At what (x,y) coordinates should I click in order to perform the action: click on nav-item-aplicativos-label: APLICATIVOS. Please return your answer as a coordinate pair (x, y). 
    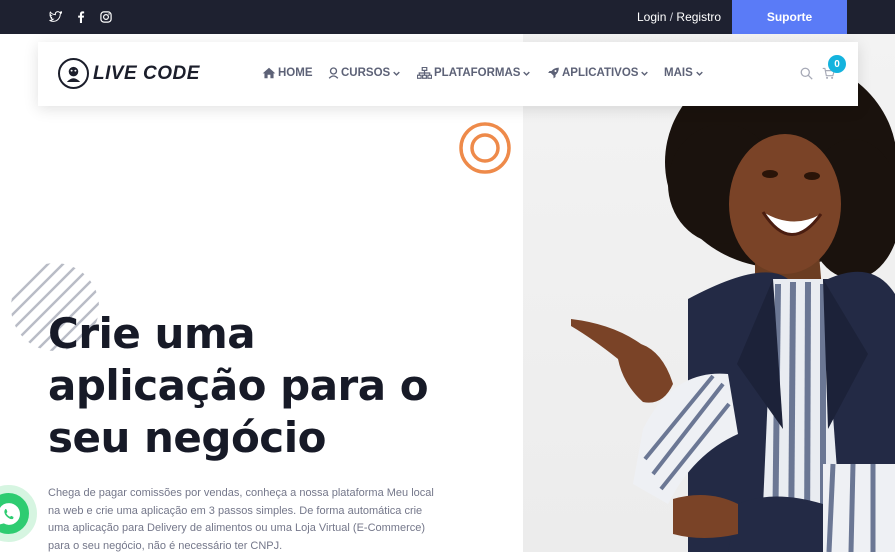
    Looking at the image, I should click on (600, 73).